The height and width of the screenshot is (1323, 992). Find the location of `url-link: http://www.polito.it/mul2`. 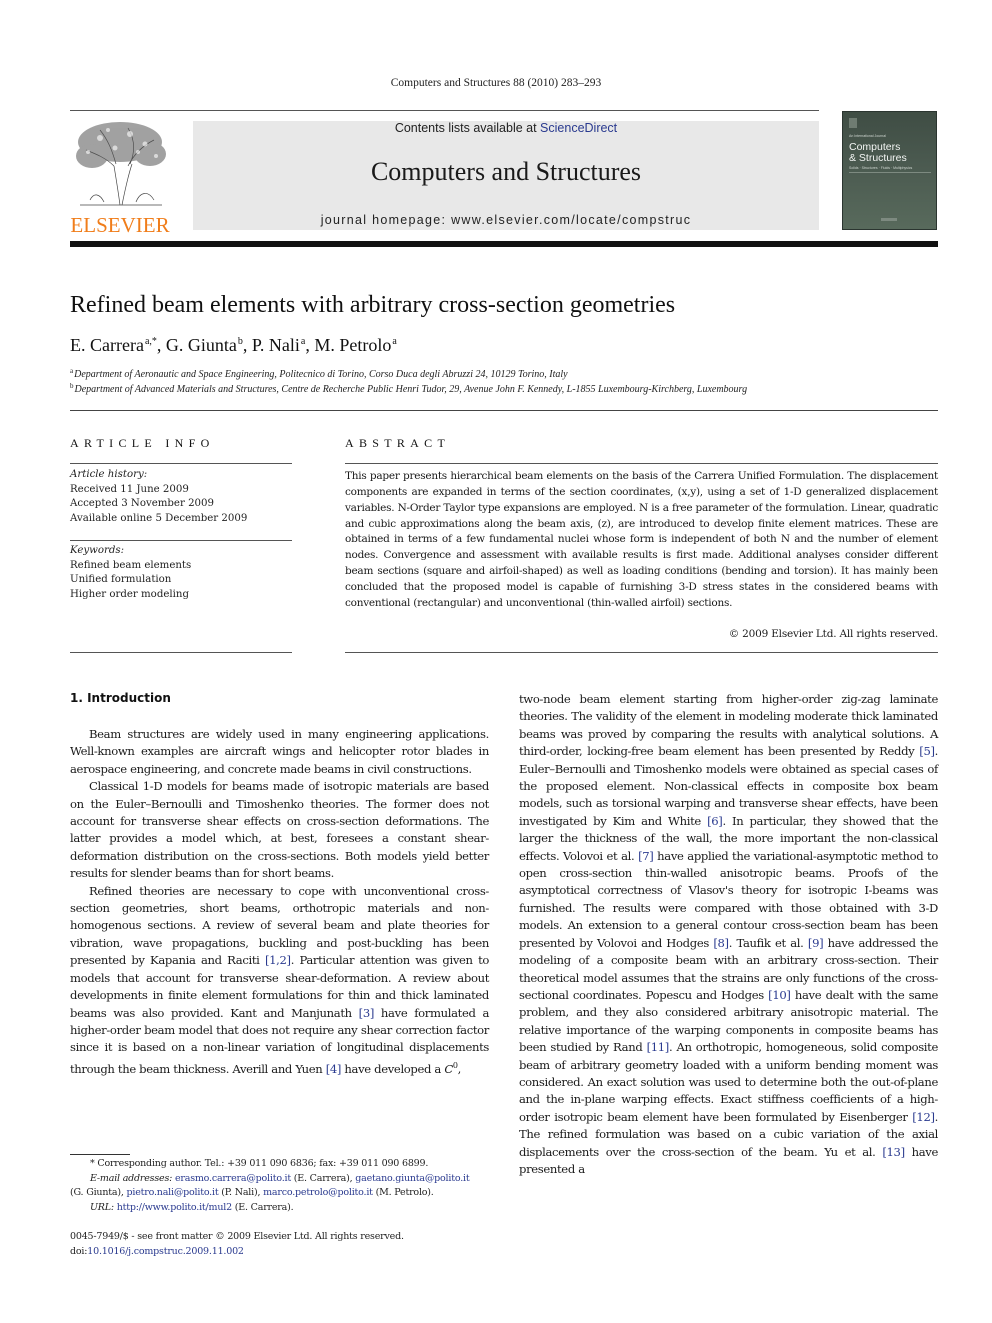

url-link: http://www.polito.it/mul2 is located at coordinates (174, 1207).